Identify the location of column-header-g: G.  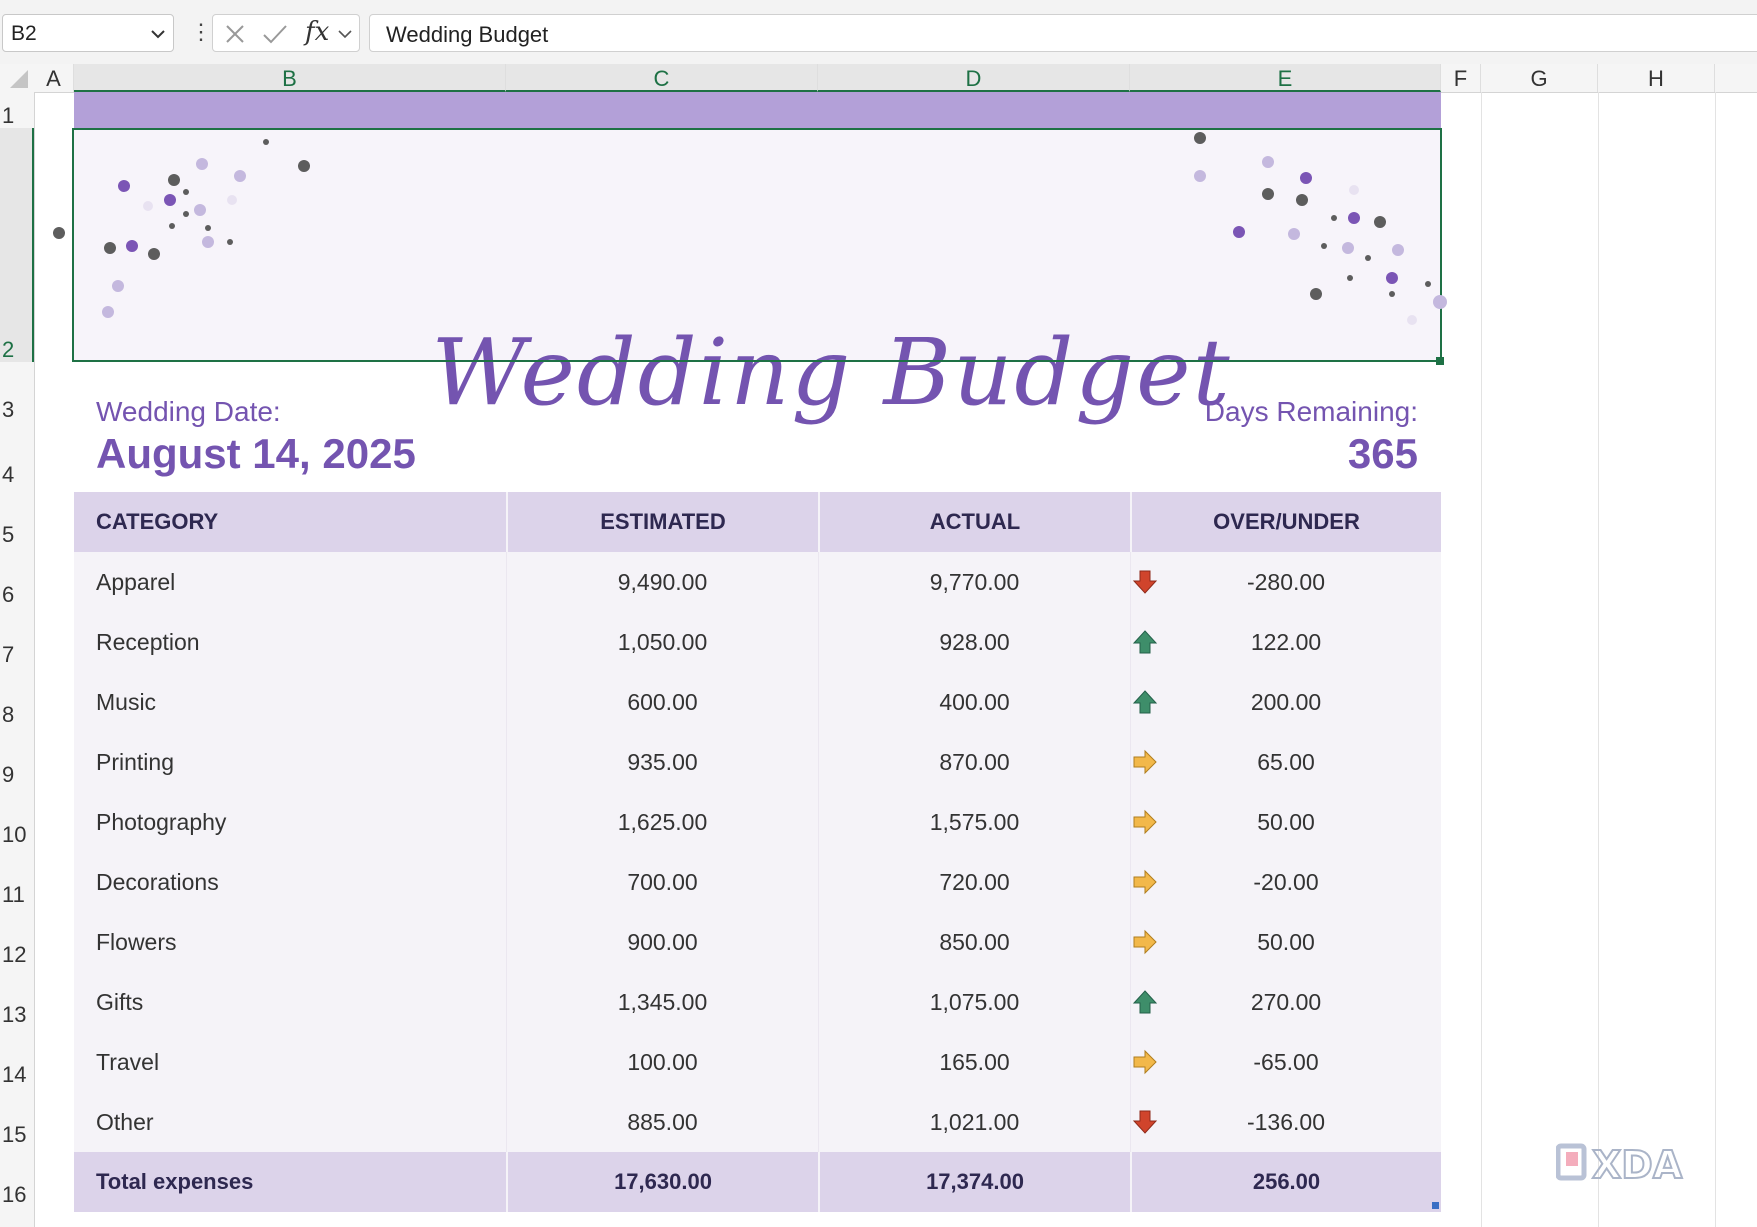
(1539, 78).